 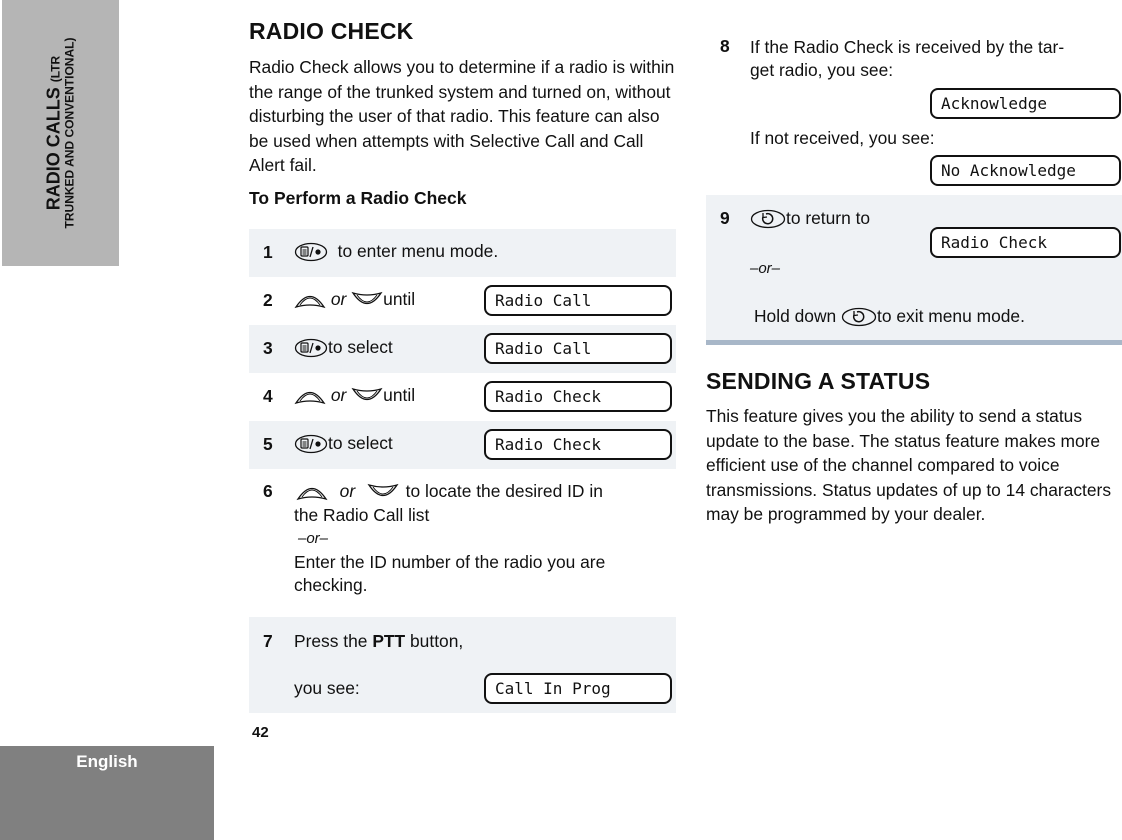 I want to click on step-number: 3, so click(x=268, y=348).